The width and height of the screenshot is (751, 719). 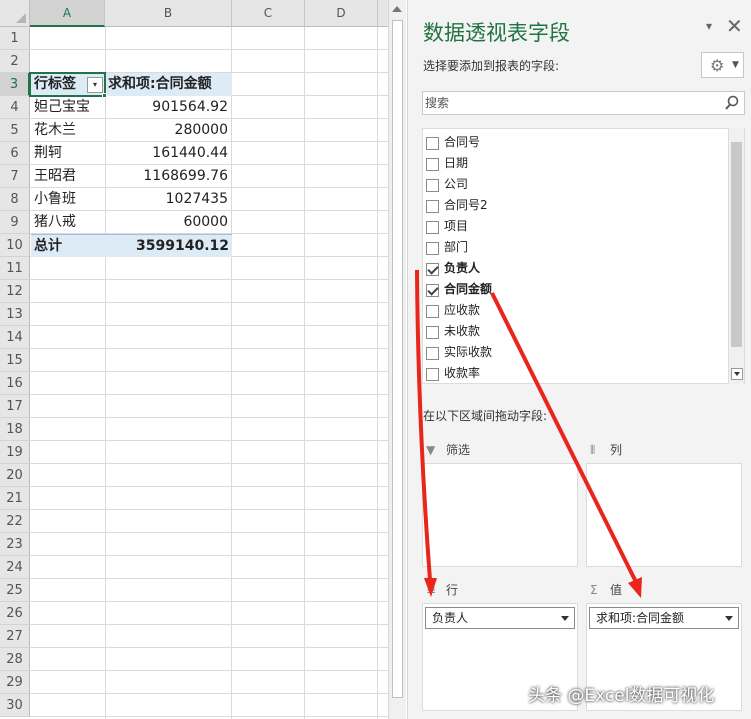 I want to click on pivot-row-name: 猪八戒, so click(x=68, y=222).